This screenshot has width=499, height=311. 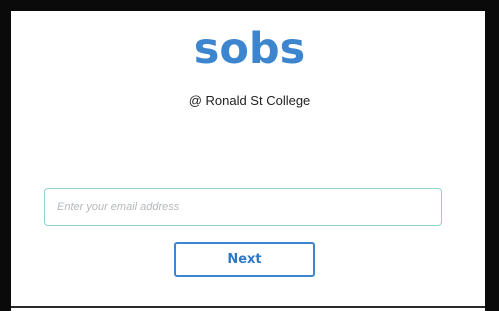 I want to click on email-field, so click(x=243, y=207).